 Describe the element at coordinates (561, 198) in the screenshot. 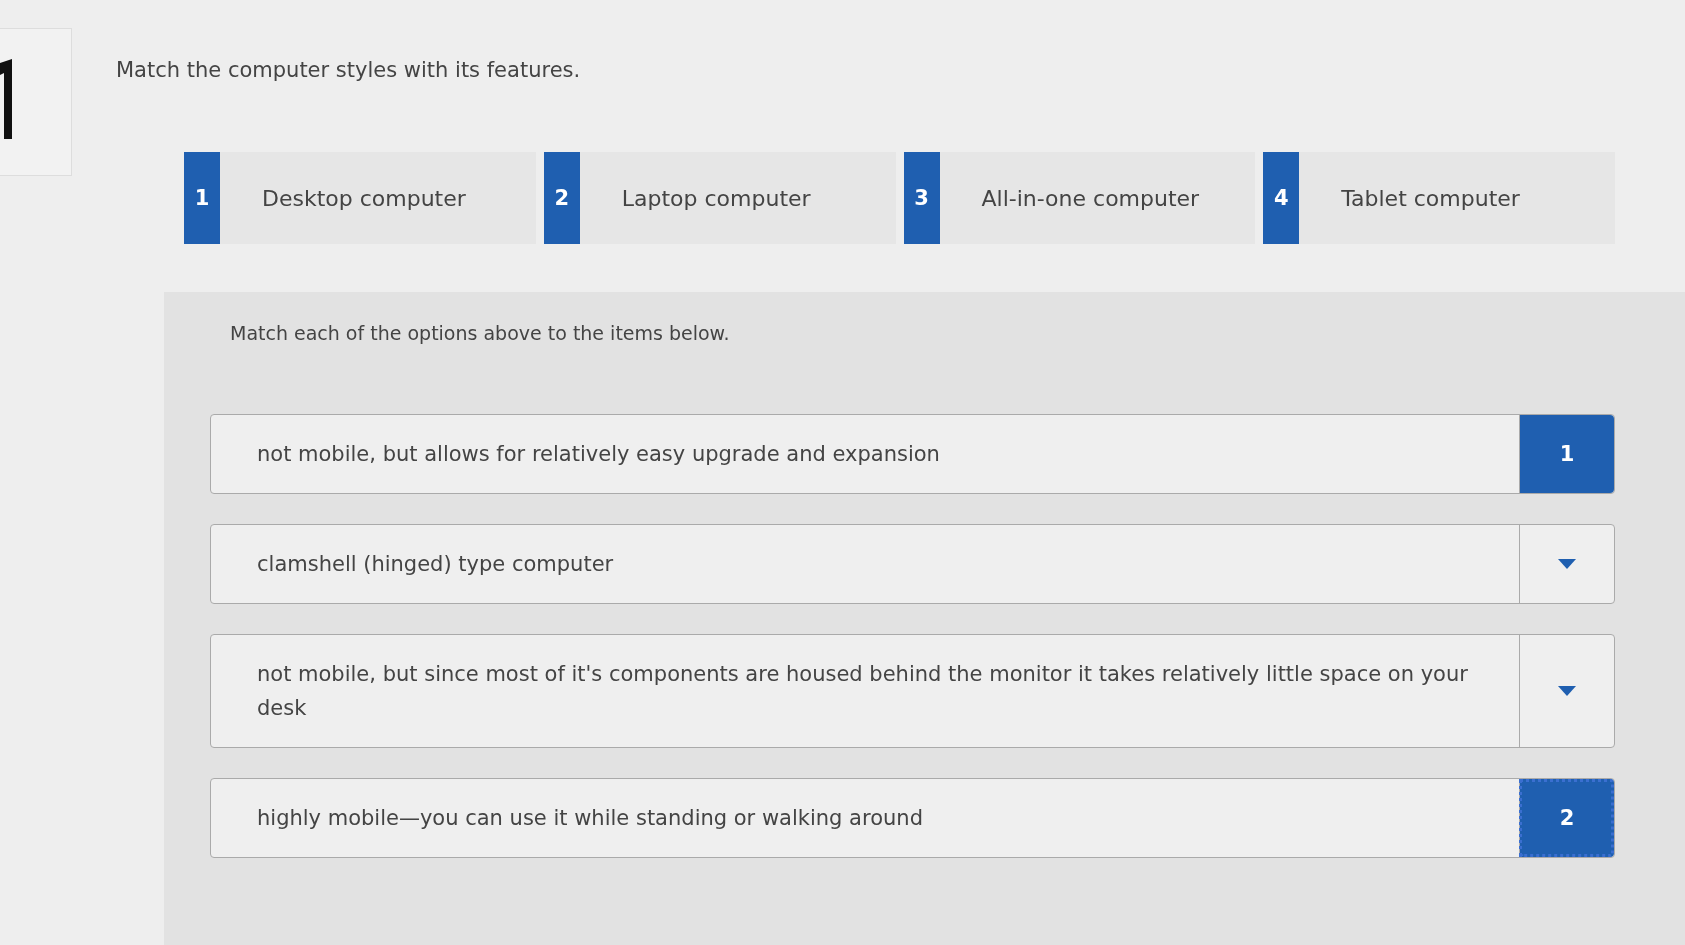

I see `option-number: 2` at that location.